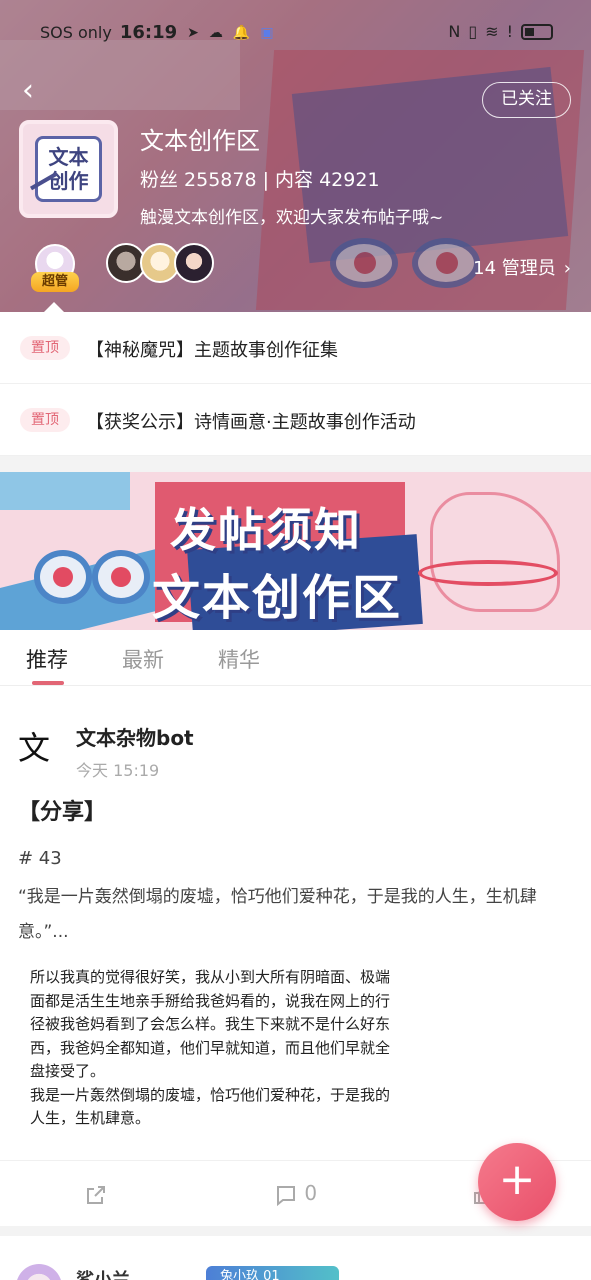 This screenshot has height=1280, width=591. I want to click on user-badge: 兔小玖 01, so click(272, 1273).